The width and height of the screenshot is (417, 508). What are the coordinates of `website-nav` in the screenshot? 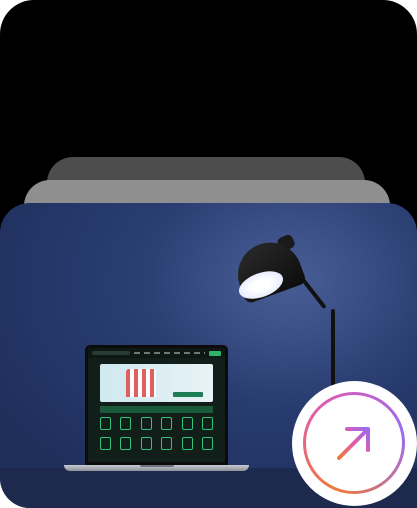 It's located at (169, 353).